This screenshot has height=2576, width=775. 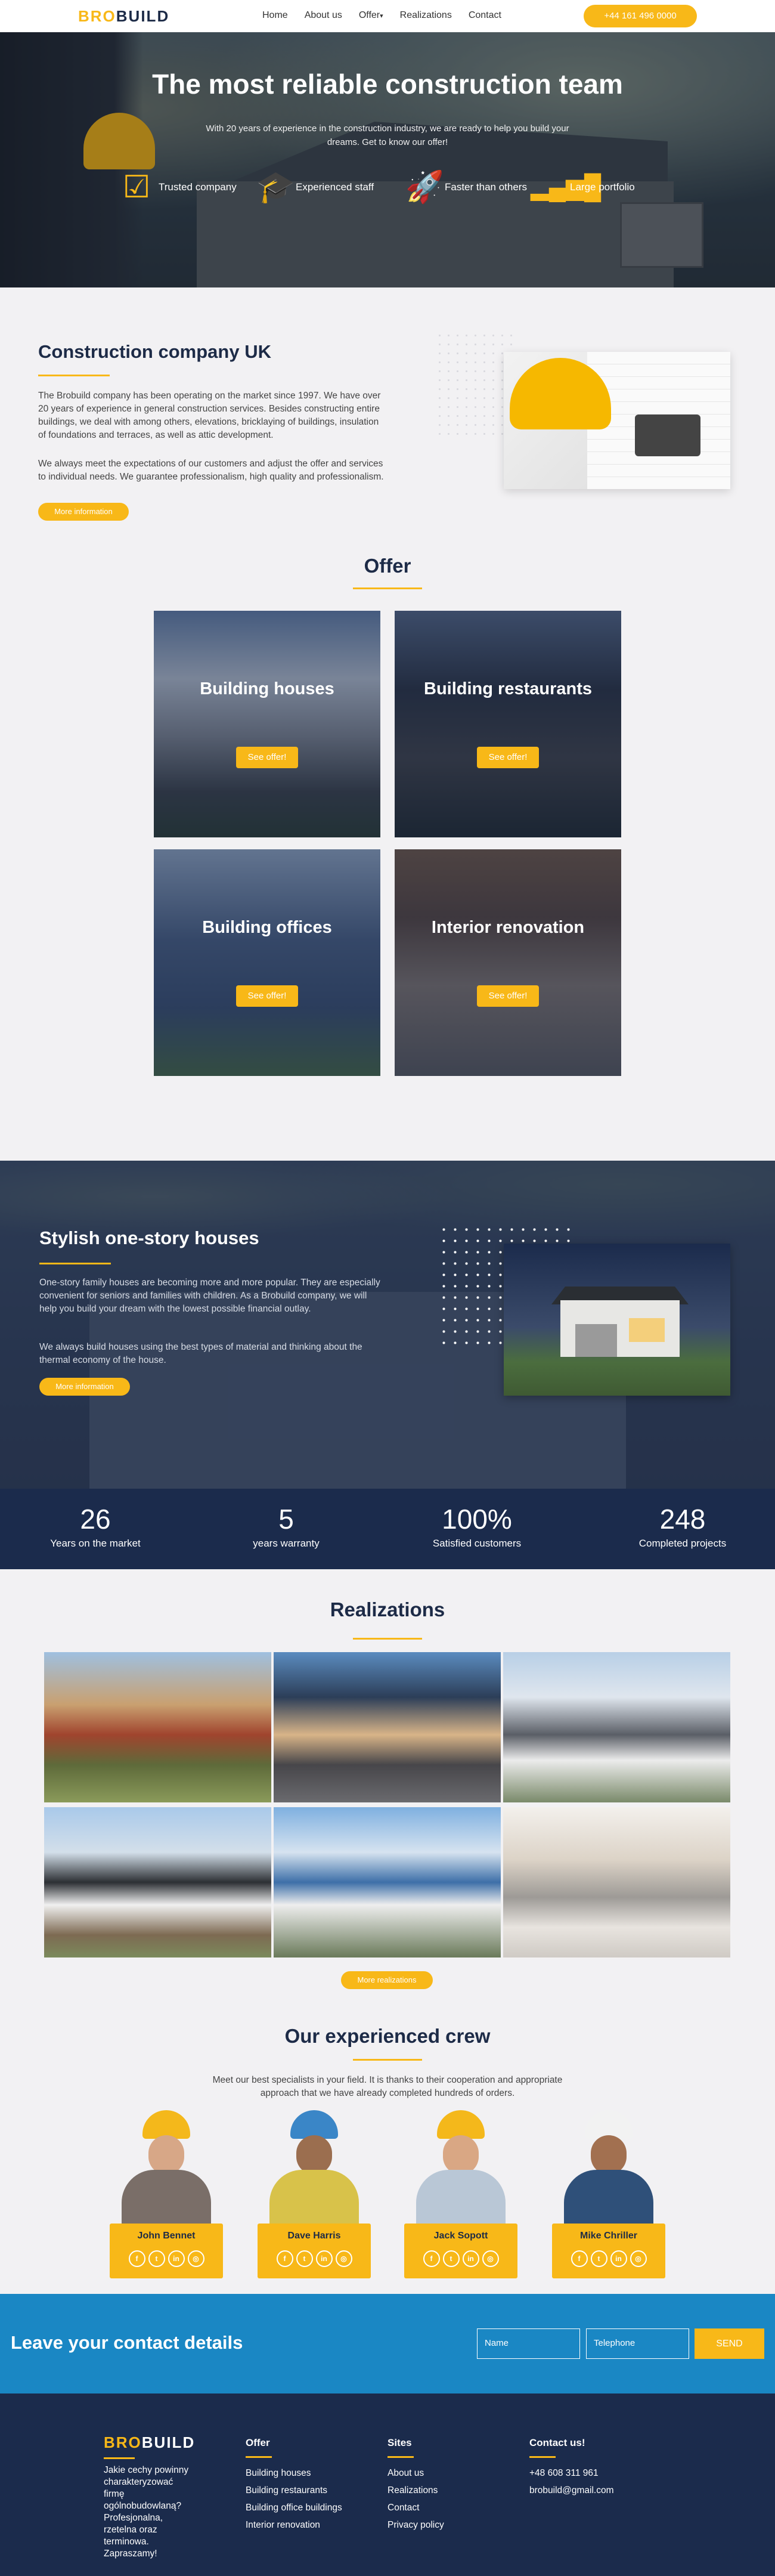 What do you see at coordinates (267, 962) in the screenshot?
I see `offer-card-offices: Building offices See offer!` at bounding box center [267, 962].